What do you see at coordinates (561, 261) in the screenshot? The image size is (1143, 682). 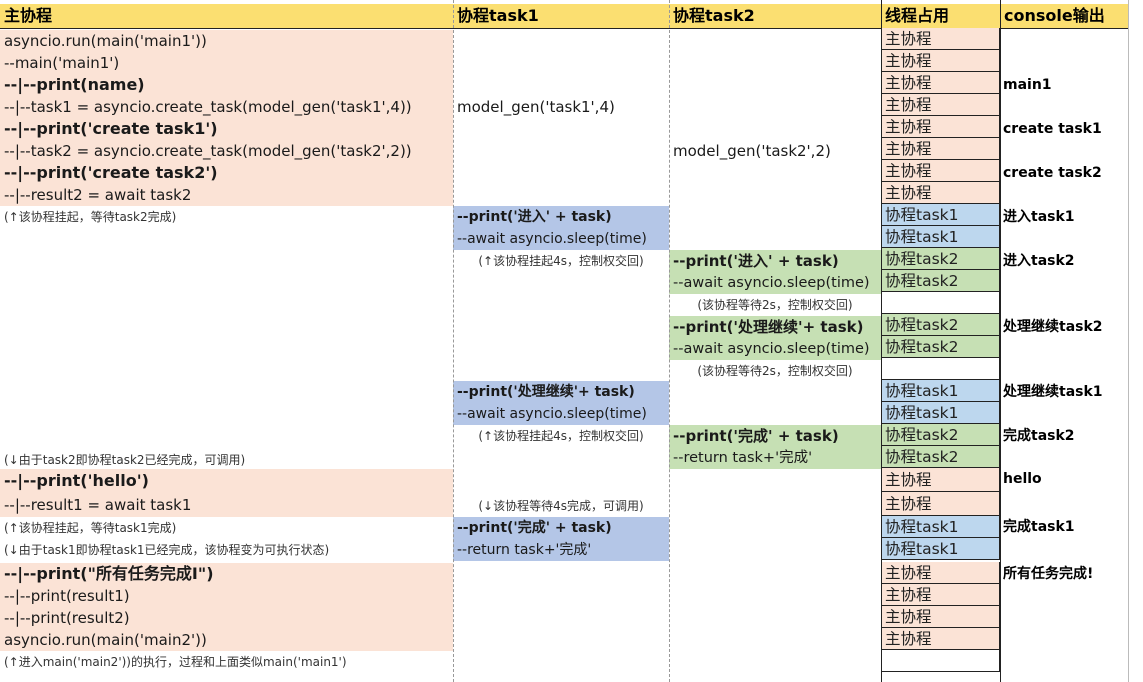 I see `task1-note-sleep1: (↑该协程挂起4s，控制权交回)` at bounding box center [561, 261].